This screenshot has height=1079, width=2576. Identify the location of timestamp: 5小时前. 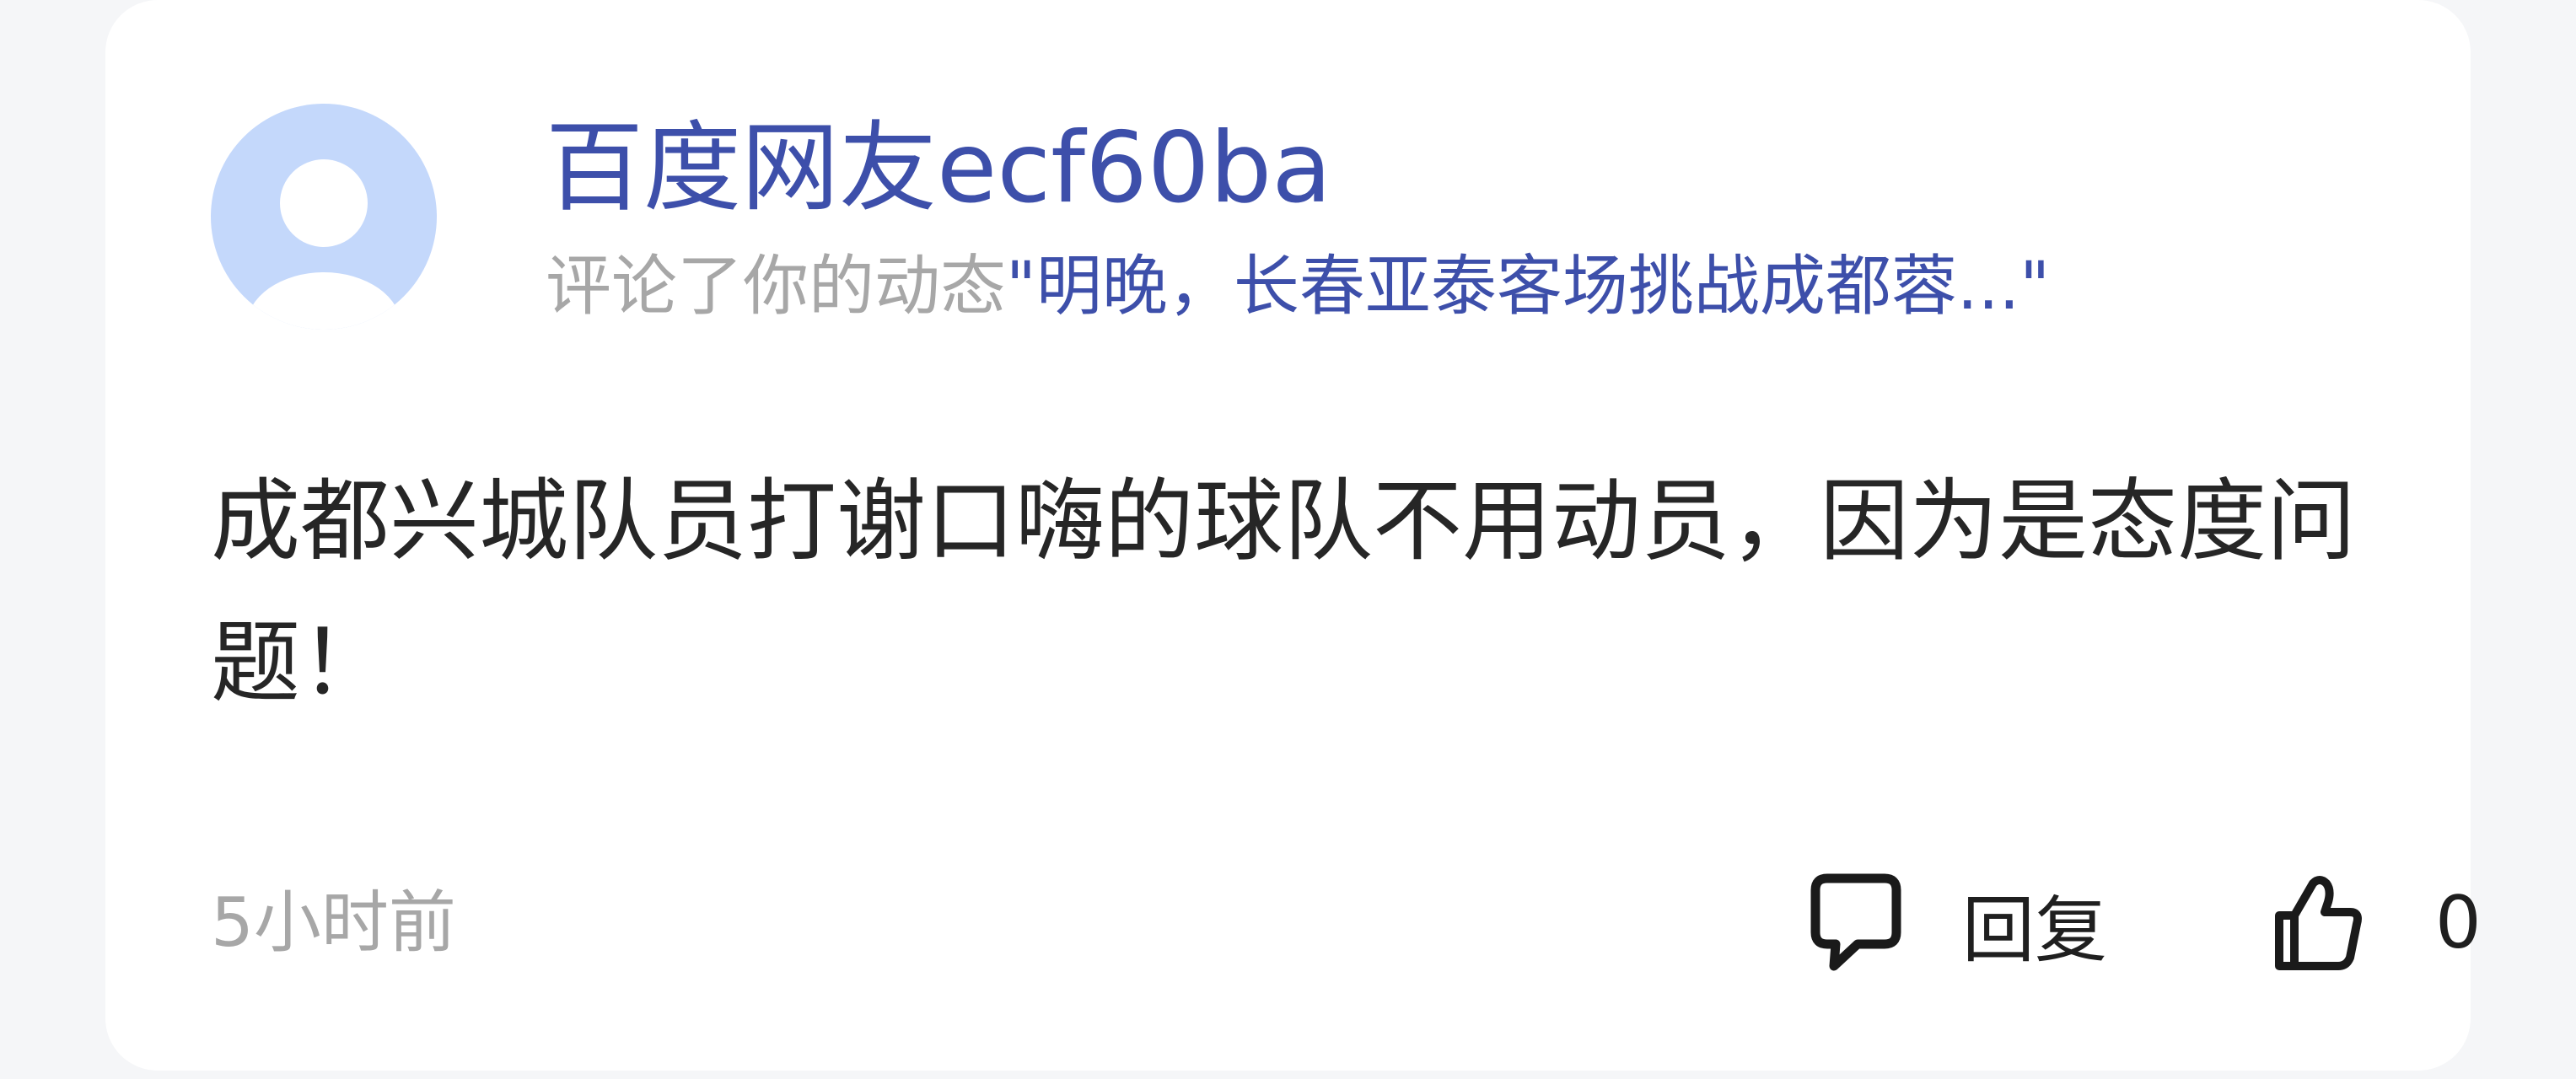
(334, 922).